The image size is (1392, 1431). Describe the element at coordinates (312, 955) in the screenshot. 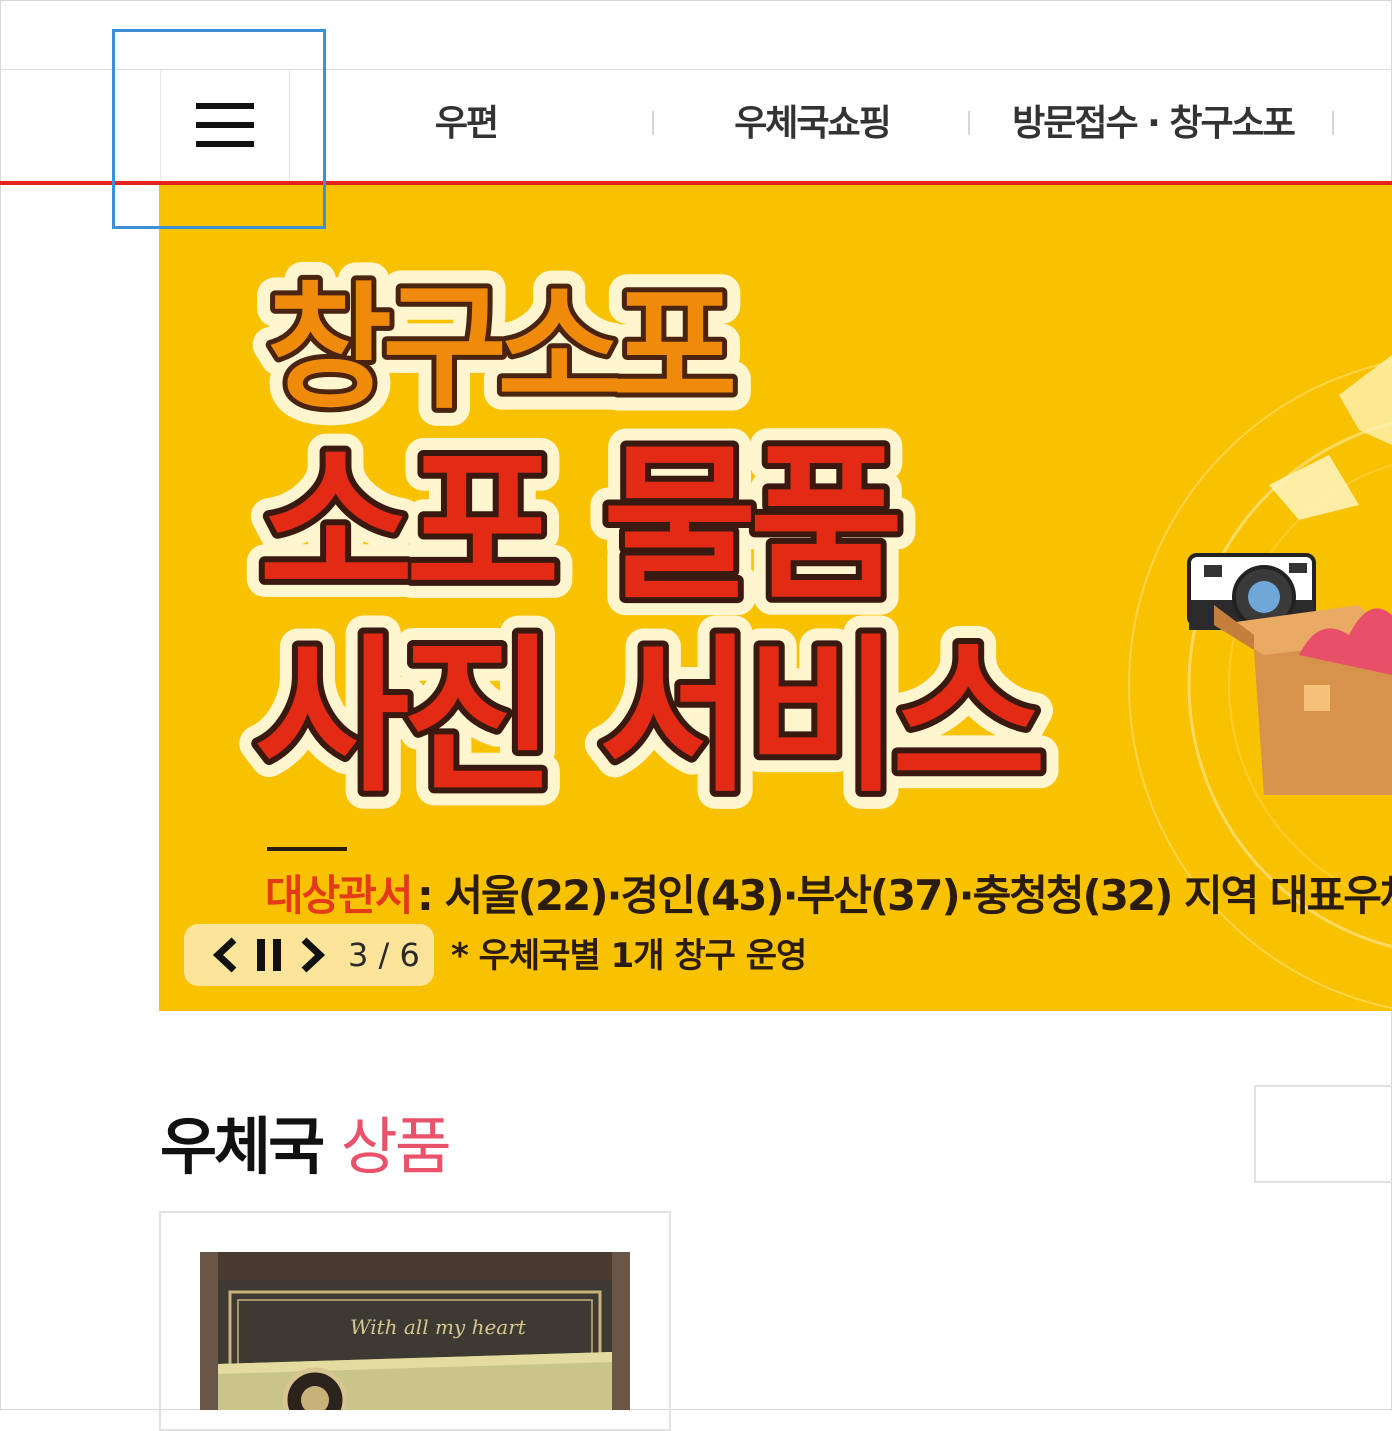

I see `next-slide-icon` at that location.